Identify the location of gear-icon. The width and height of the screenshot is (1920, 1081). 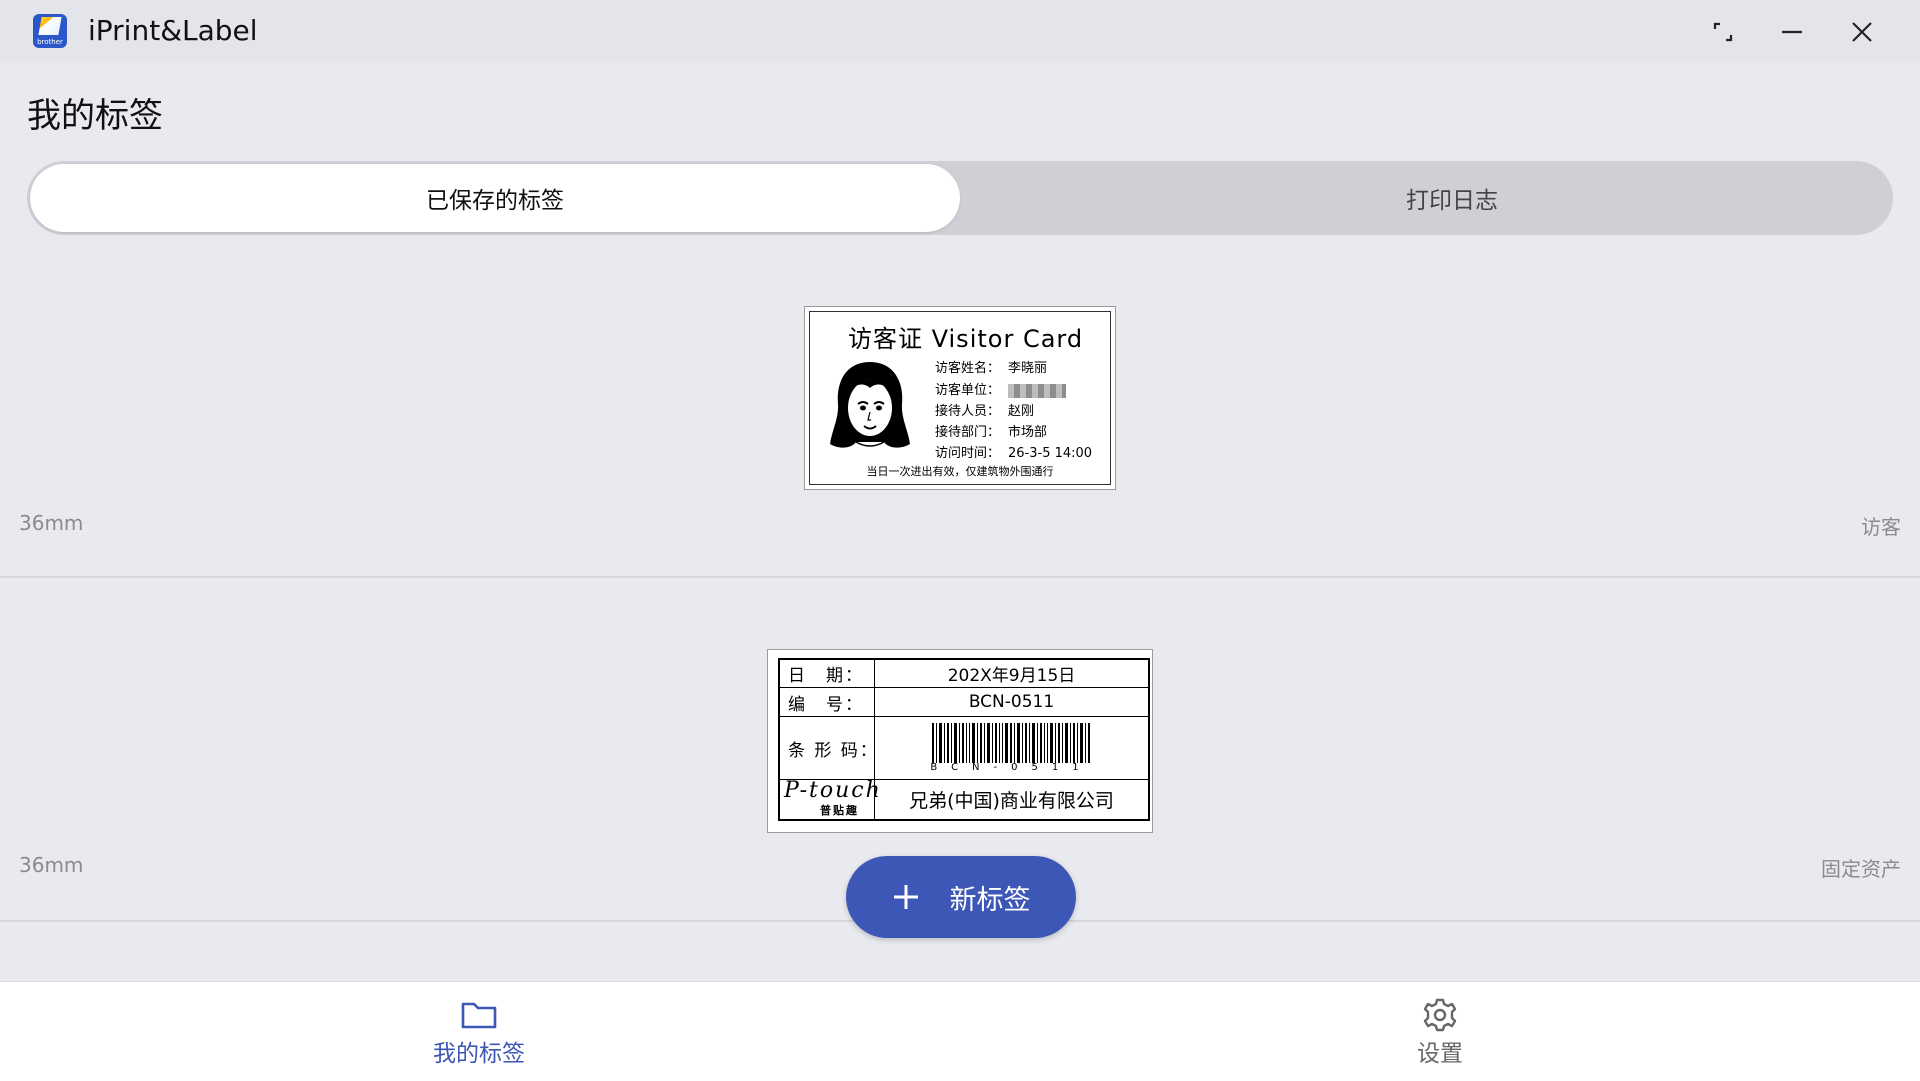
(1440, 1015).